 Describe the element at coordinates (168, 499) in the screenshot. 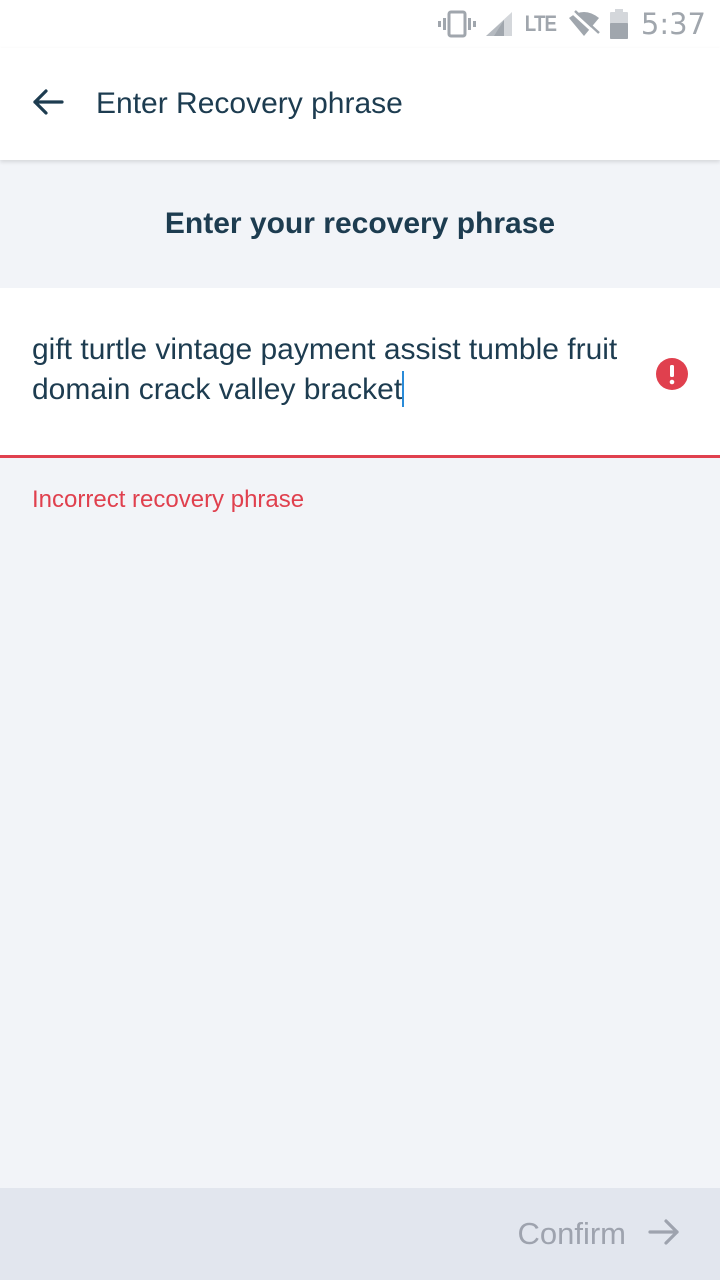

I see `error-message: Incorrect recovery phrase` at that location.